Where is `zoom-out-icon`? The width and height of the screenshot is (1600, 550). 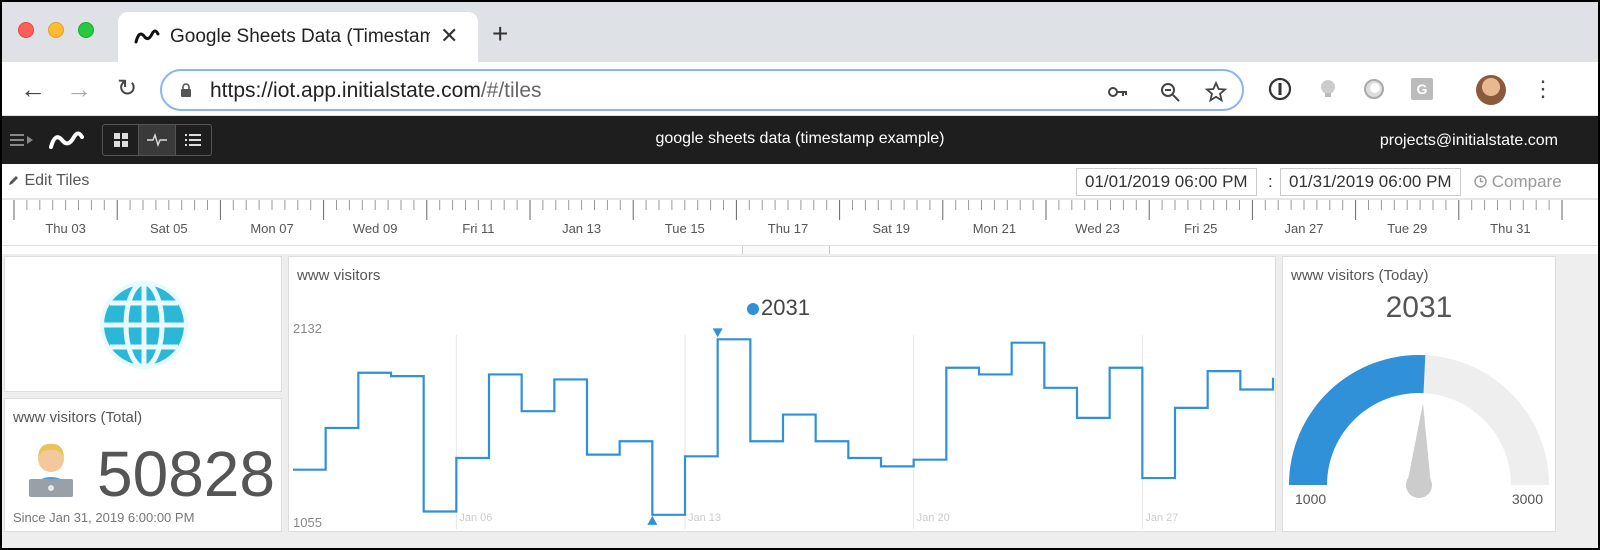 zoom-out-icon is located at coordinates (1170, 92).